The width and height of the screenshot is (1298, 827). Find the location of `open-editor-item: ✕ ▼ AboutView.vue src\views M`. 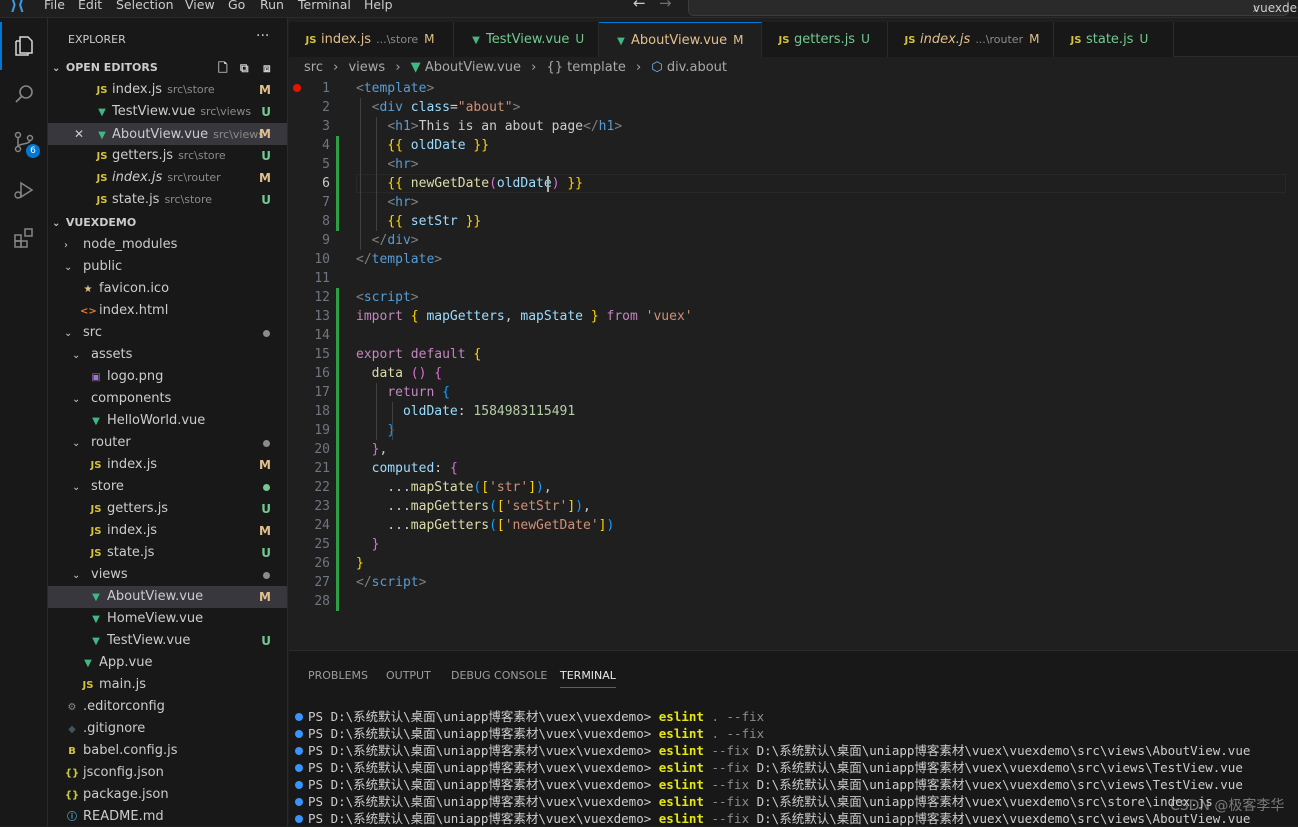

open-editor-item: ✕ ▼ AboutView.vue src\views M is located at coordinates (167, 134).